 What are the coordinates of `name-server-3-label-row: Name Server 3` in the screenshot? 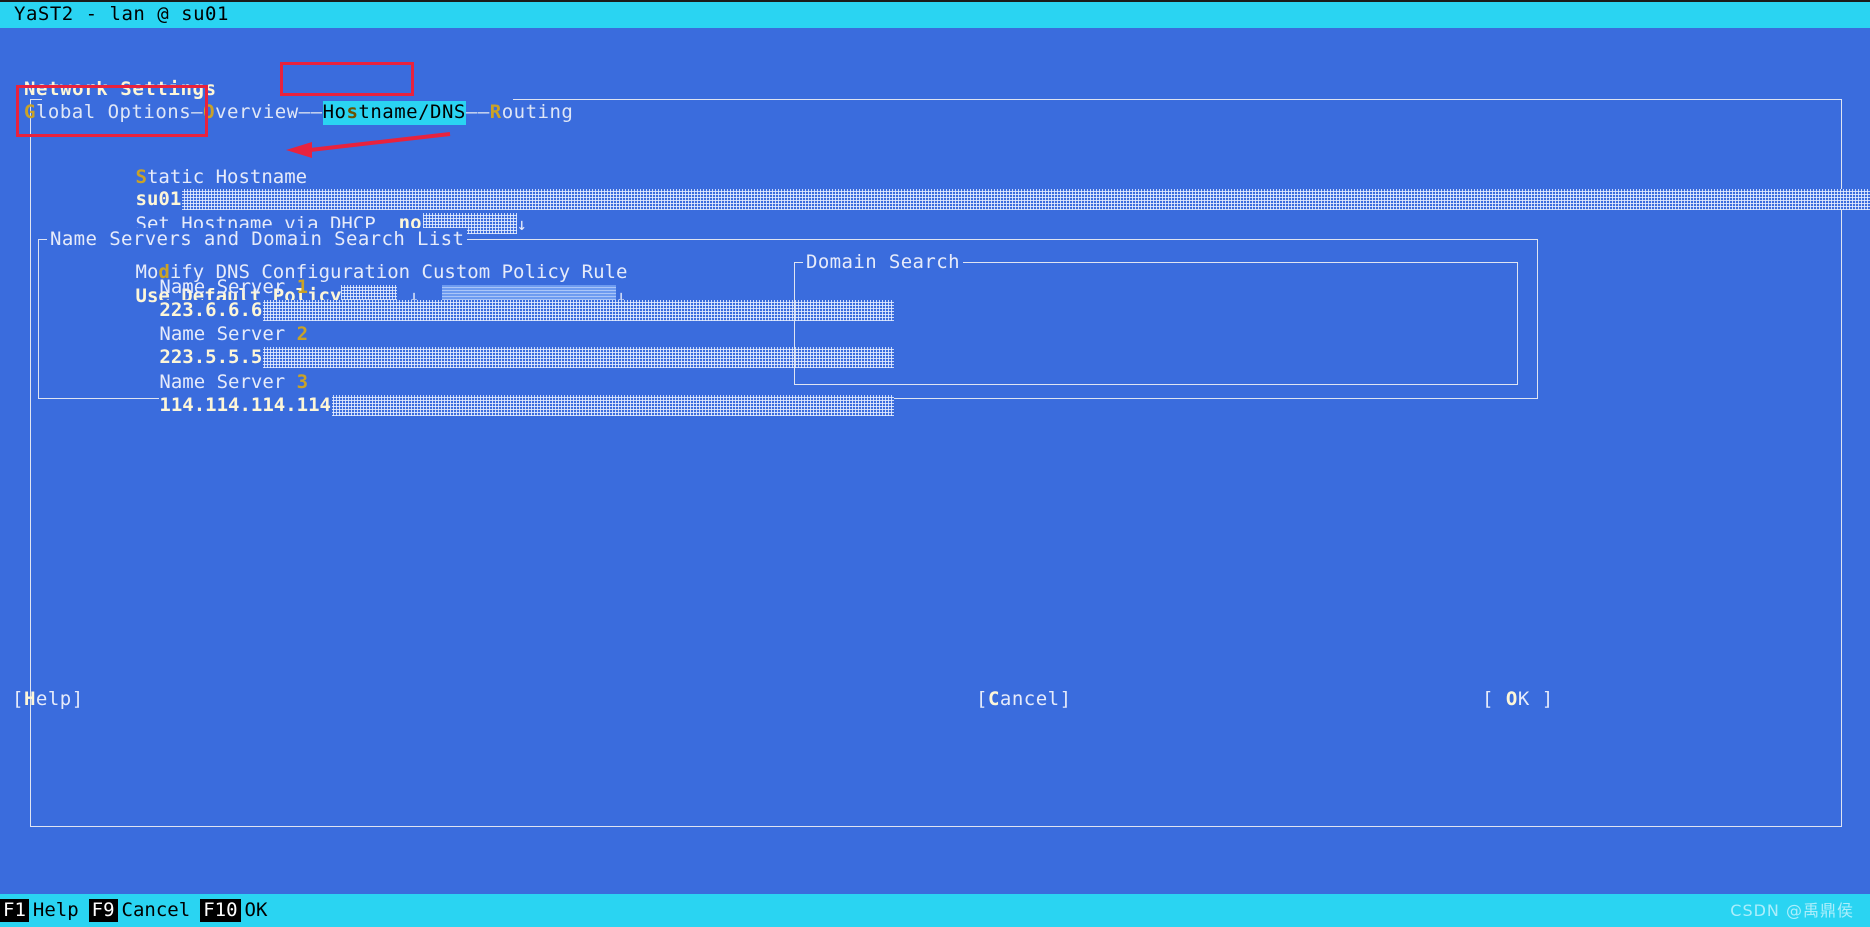 It's located at (417, 370).